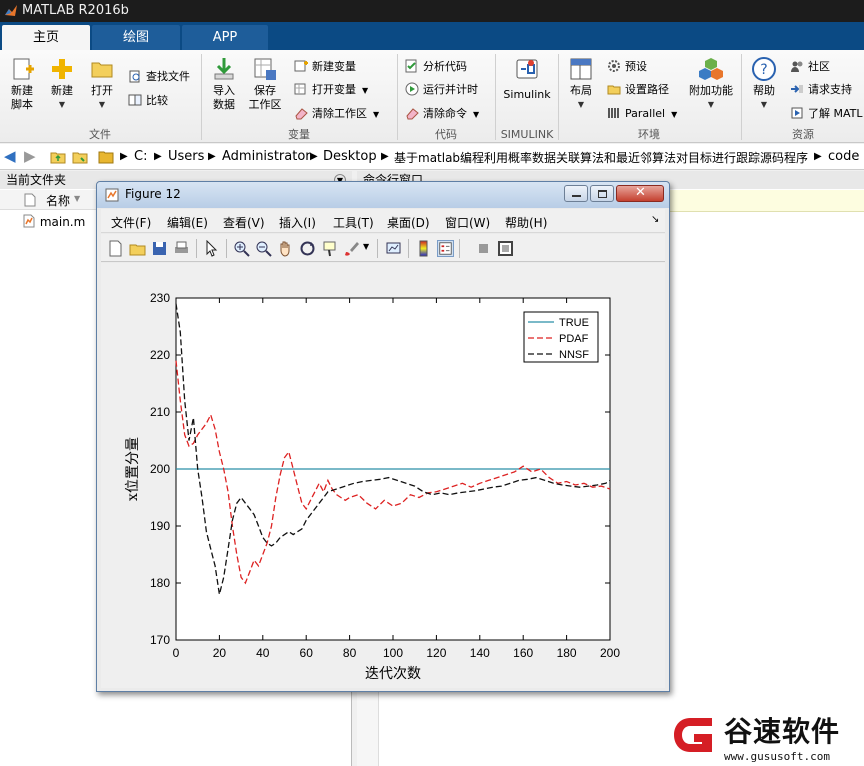 This screenshot has height=766, width=864. I want to click on open-variable-icon, so click(300, 89).